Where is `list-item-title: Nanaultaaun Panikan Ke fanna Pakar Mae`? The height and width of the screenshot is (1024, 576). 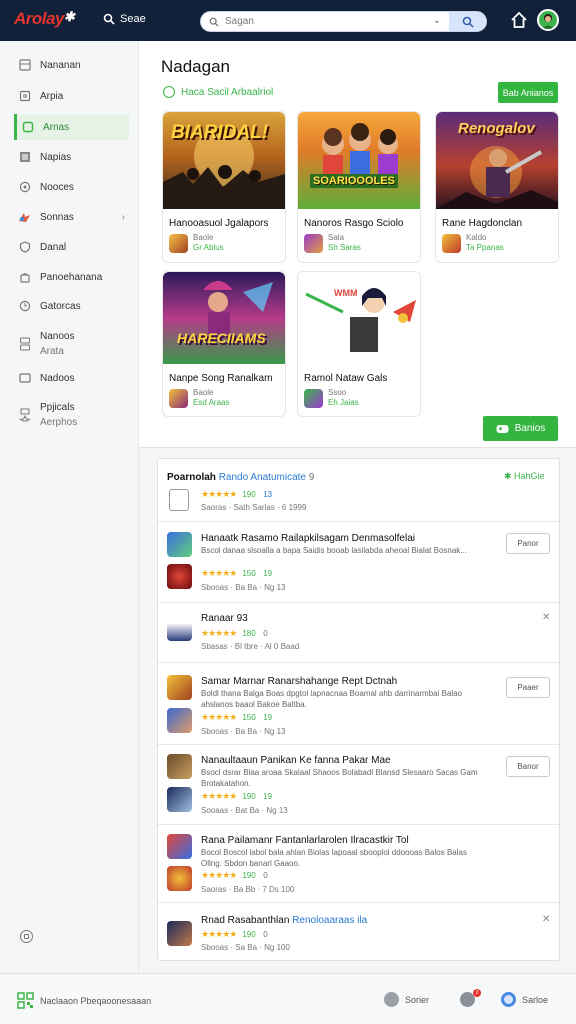
list-item-title: Nanaultaaun Panikan Ke fanna Pakar Mae is located at coordinates (296, 760).